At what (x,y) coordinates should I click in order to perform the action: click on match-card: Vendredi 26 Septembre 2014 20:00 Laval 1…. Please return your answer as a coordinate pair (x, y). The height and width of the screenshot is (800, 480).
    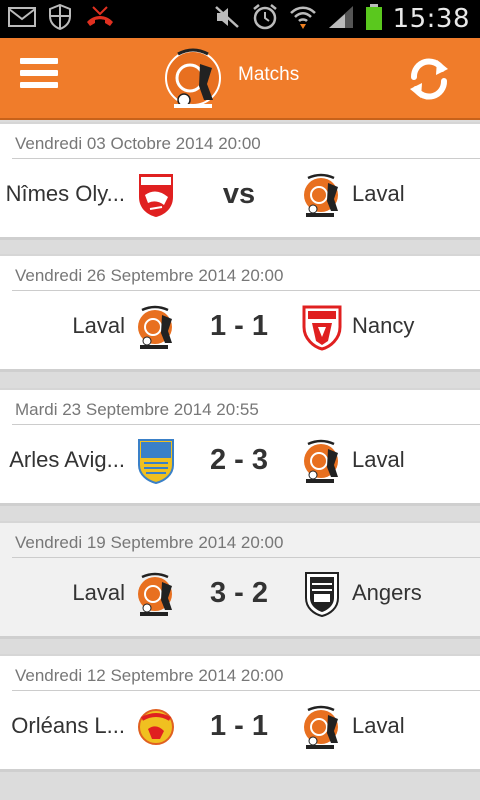
    Looking at the image, I should click on (240, 313).